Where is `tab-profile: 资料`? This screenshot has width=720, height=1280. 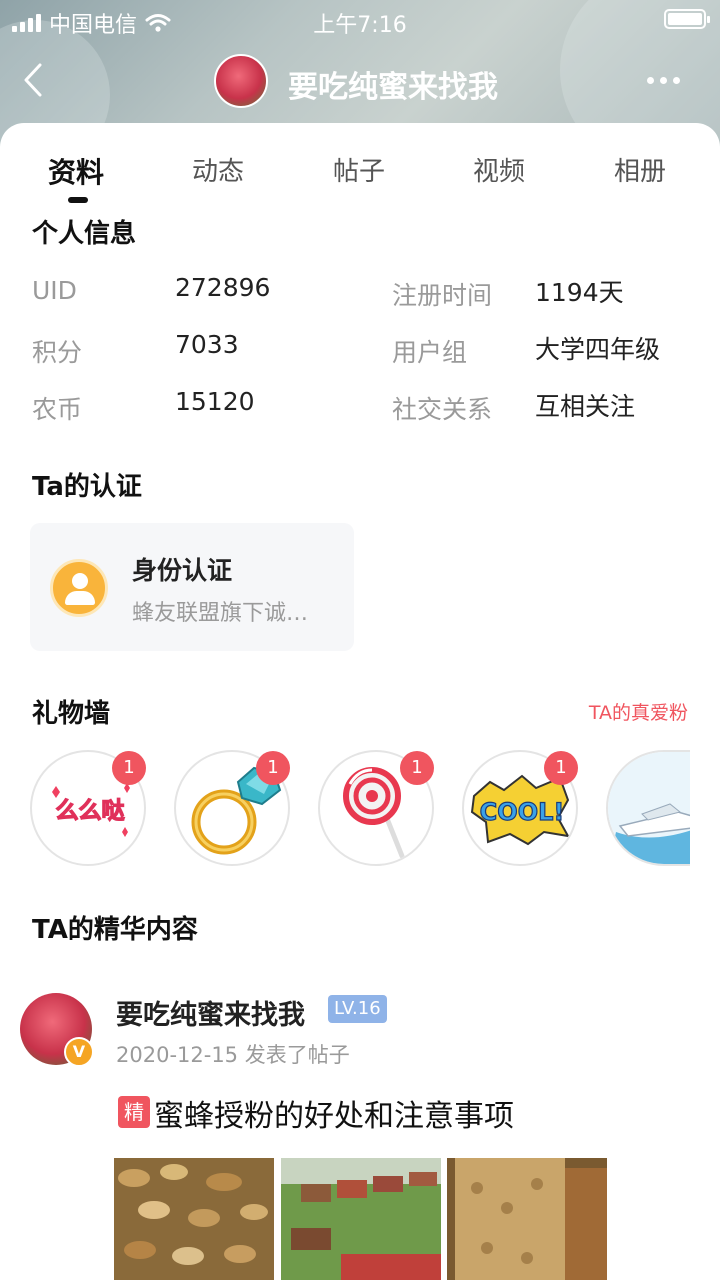
tab-profile: 资料 is located at coordinates (76, 171).